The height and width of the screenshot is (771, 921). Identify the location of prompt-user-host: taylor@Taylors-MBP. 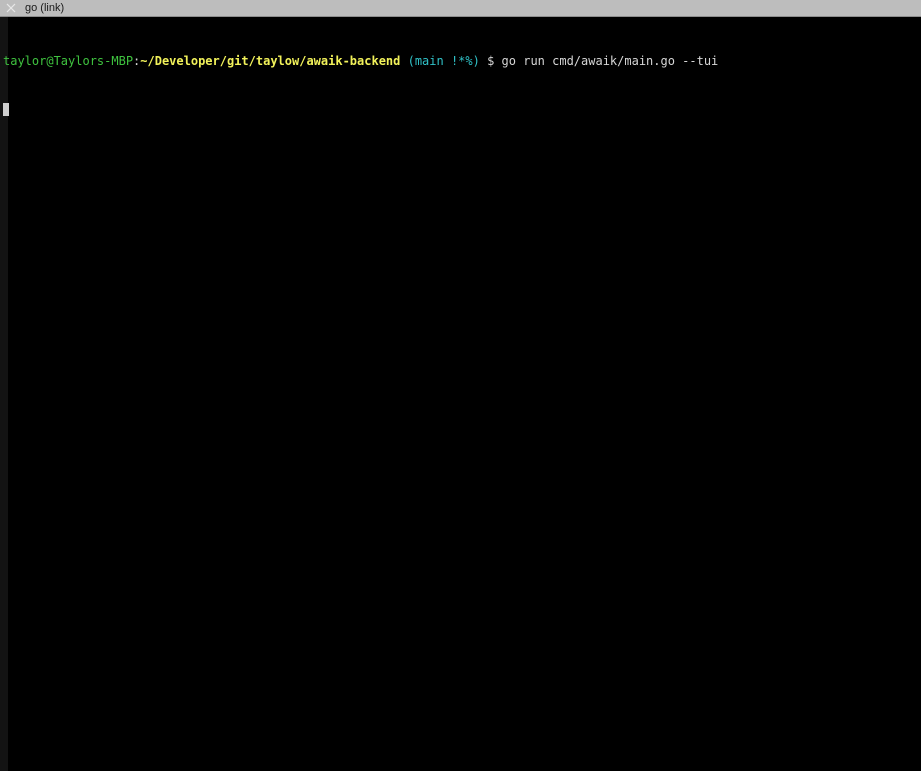
(68, 61).